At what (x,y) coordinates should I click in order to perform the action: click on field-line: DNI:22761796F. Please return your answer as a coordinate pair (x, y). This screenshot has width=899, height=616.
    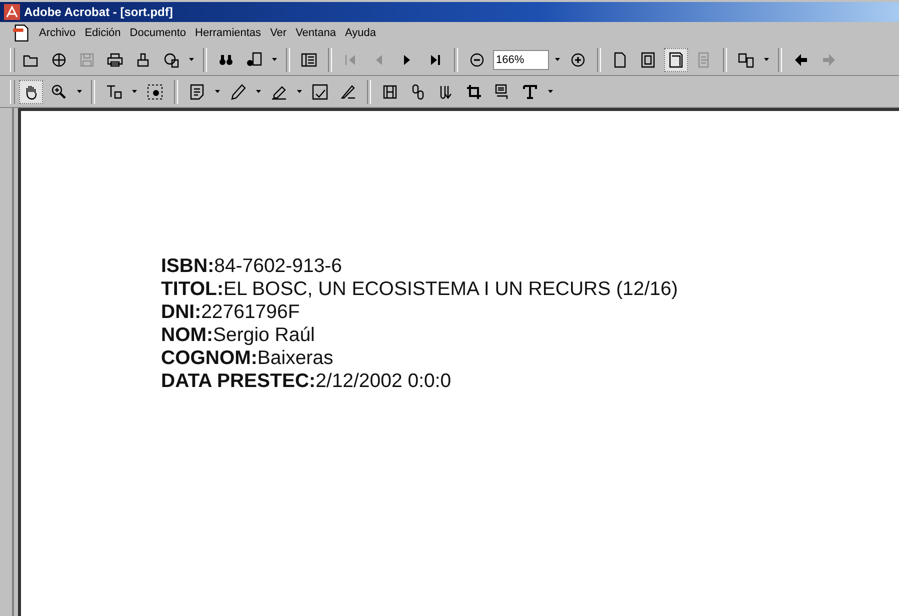
    Looking at the image, I should click on (231, 312).